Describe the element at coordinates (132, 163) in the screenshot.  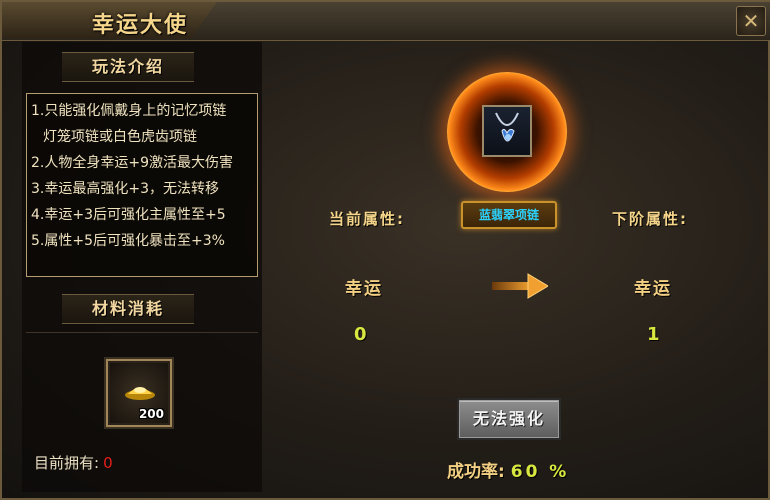
I see `rule-line: 2.人物全身幸运+9激活最大伤害` at that location.